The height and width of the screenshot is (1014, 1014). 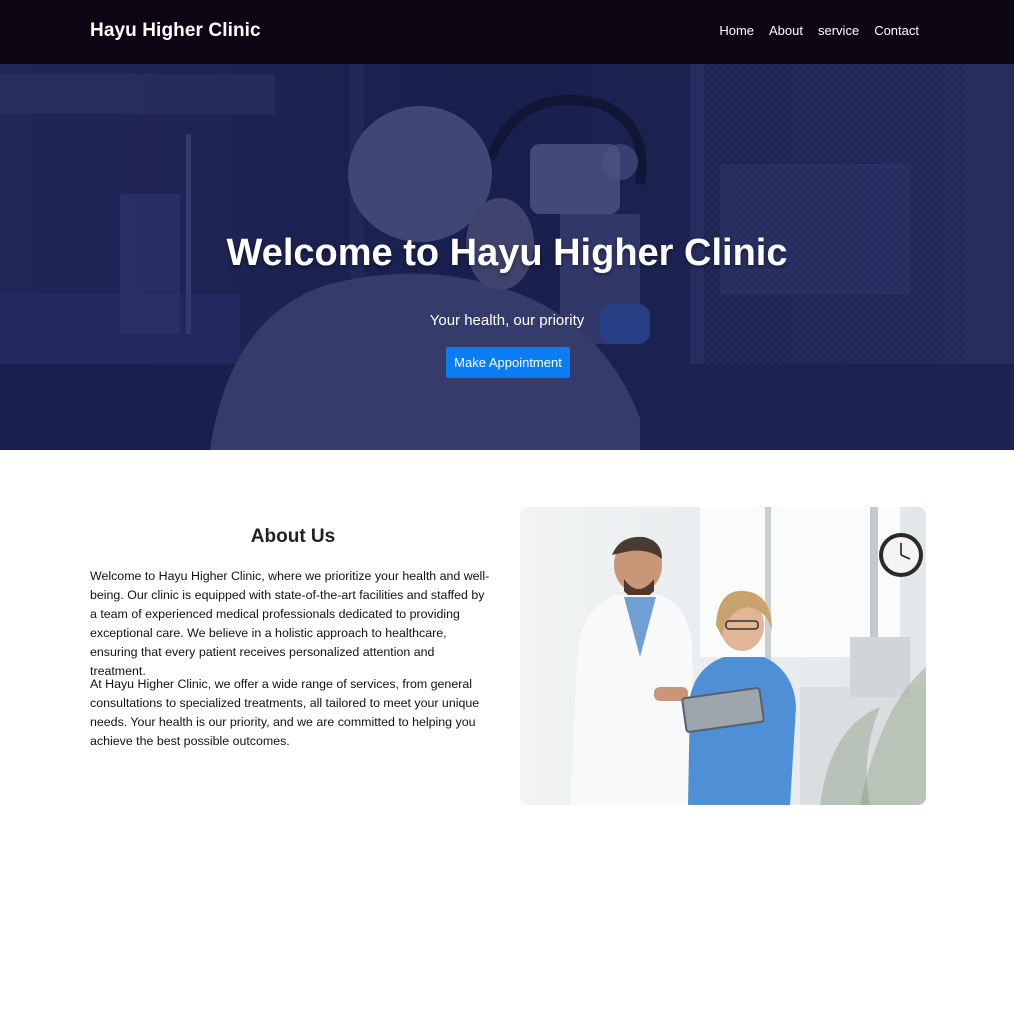 I want to click on site-brand: Hayu Higher Clinic, so click(x=175, y=31).